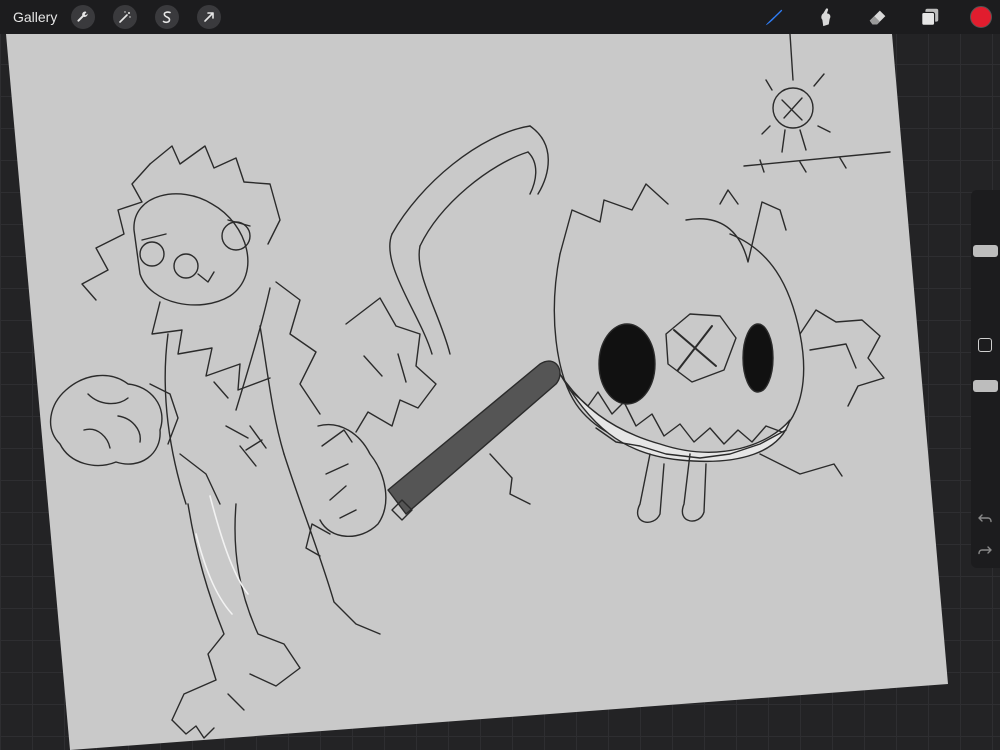 The height and width of the screenshot is (750, 1000). Describe the element at coordinates (981, 17) in the screenshot. I see `color-picker-button` at that location.